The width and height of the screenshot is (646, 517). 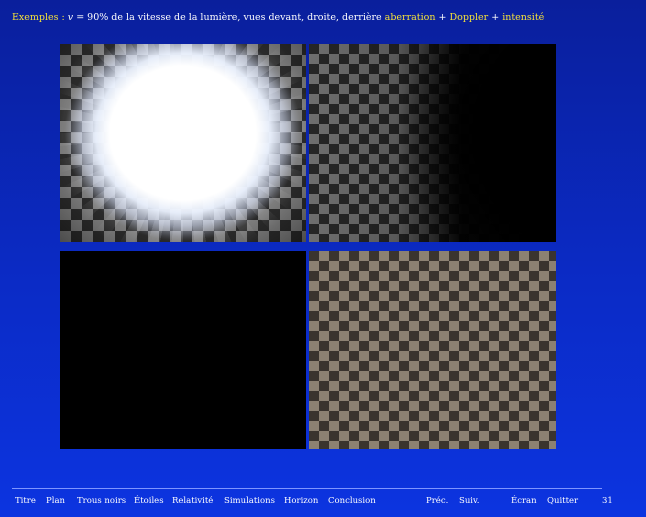 I want to click on page-number: 31, so click(x=607, y=501).